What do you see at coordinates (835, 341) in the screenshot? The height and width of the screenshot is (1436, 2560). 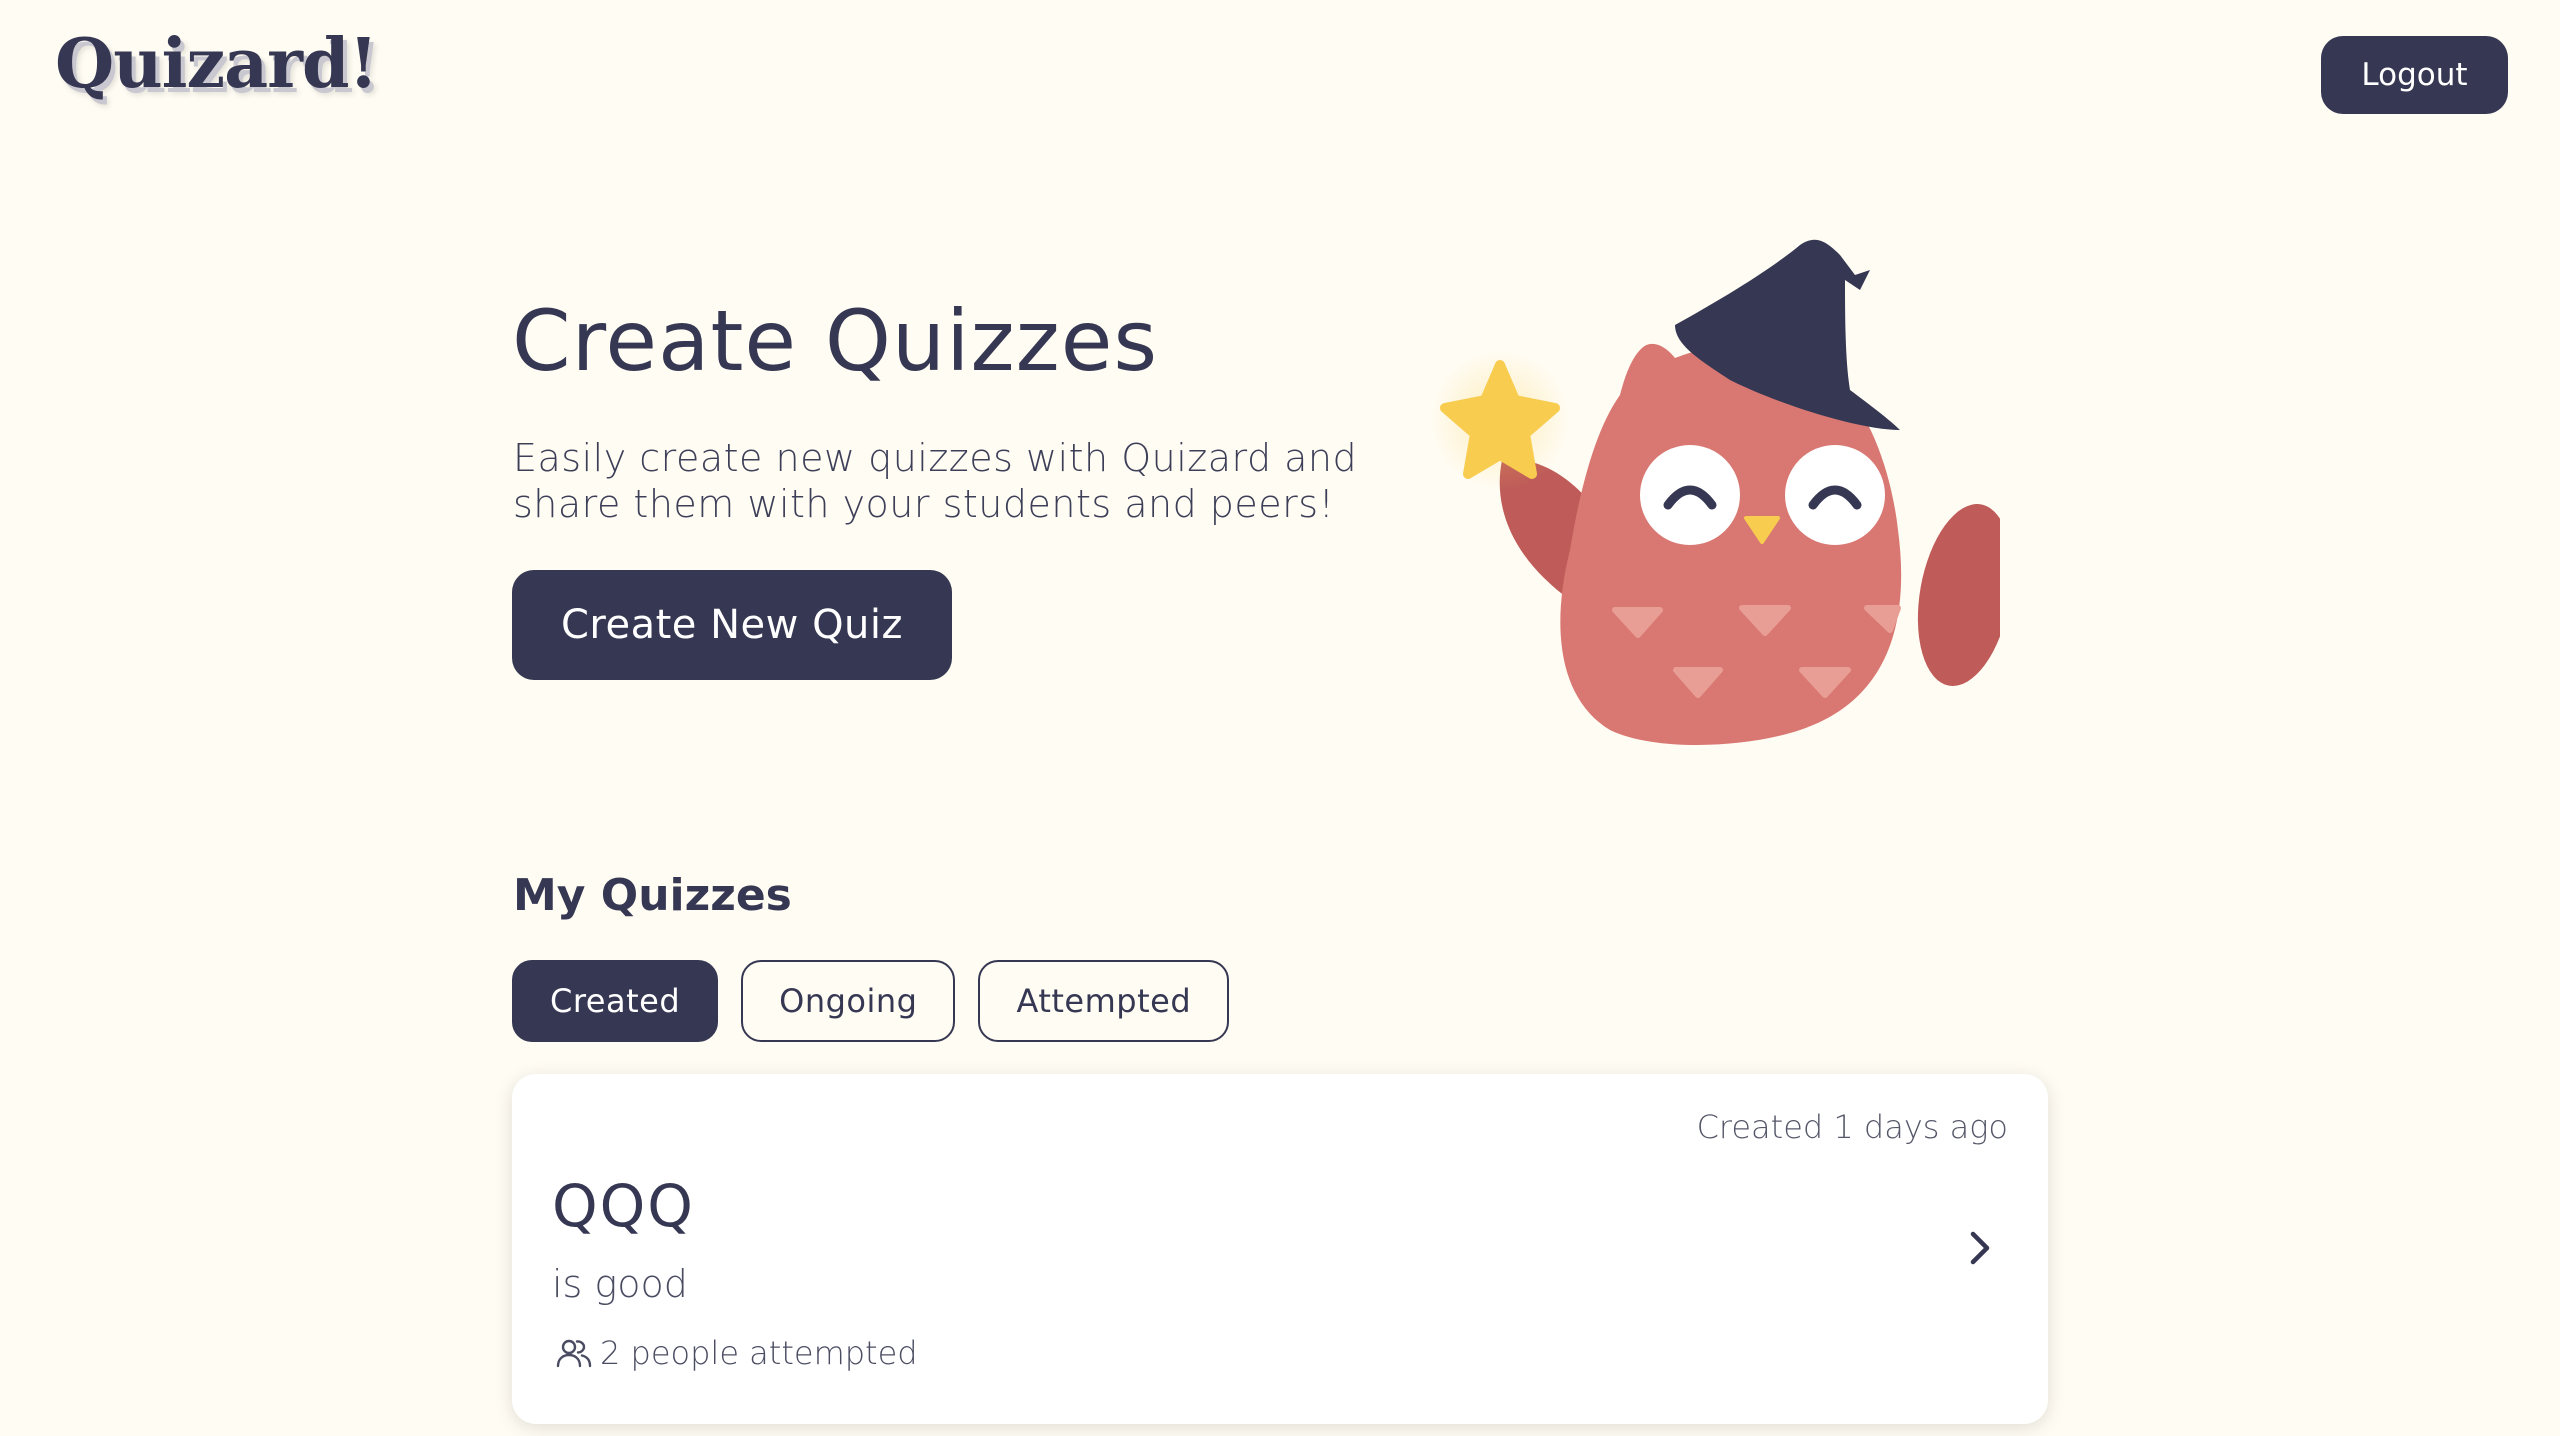 I see `hero-title: Create Quizzes` at bounding box center [835, 341].